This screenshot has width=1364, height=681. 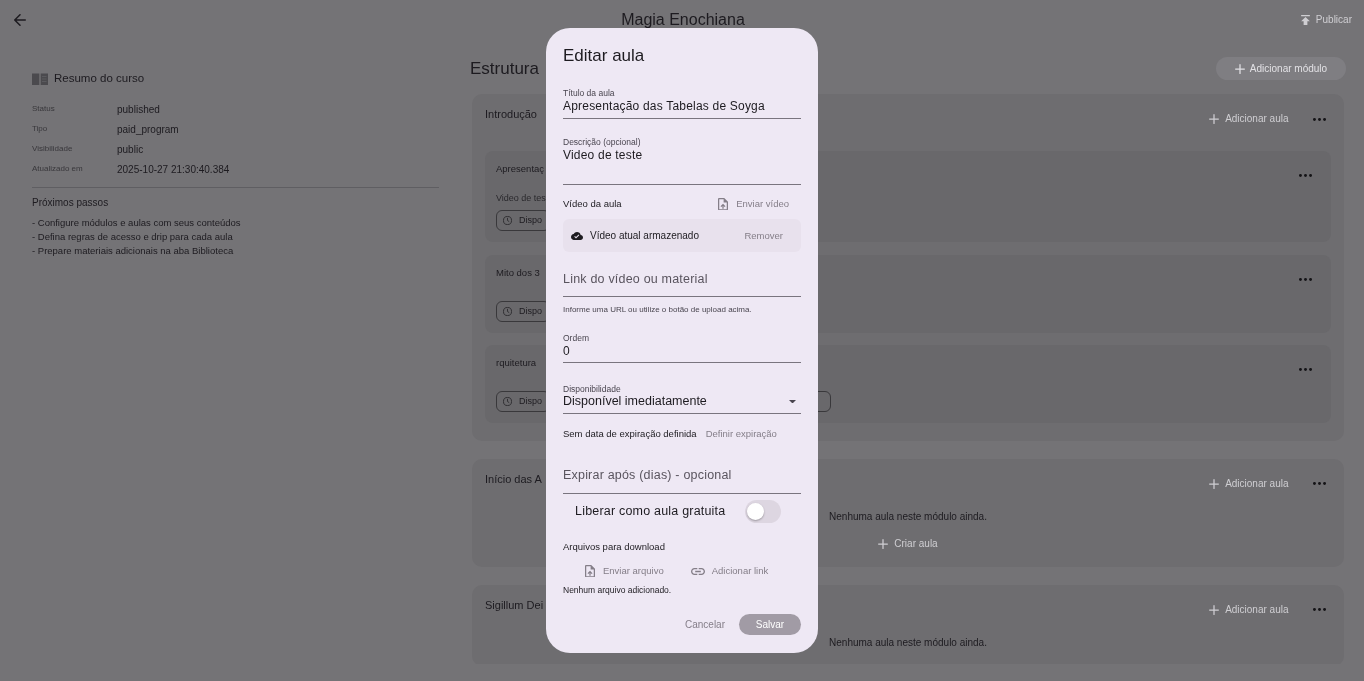 I want to click on module-title: Sigillum Dei, so click(x=514, y=605).